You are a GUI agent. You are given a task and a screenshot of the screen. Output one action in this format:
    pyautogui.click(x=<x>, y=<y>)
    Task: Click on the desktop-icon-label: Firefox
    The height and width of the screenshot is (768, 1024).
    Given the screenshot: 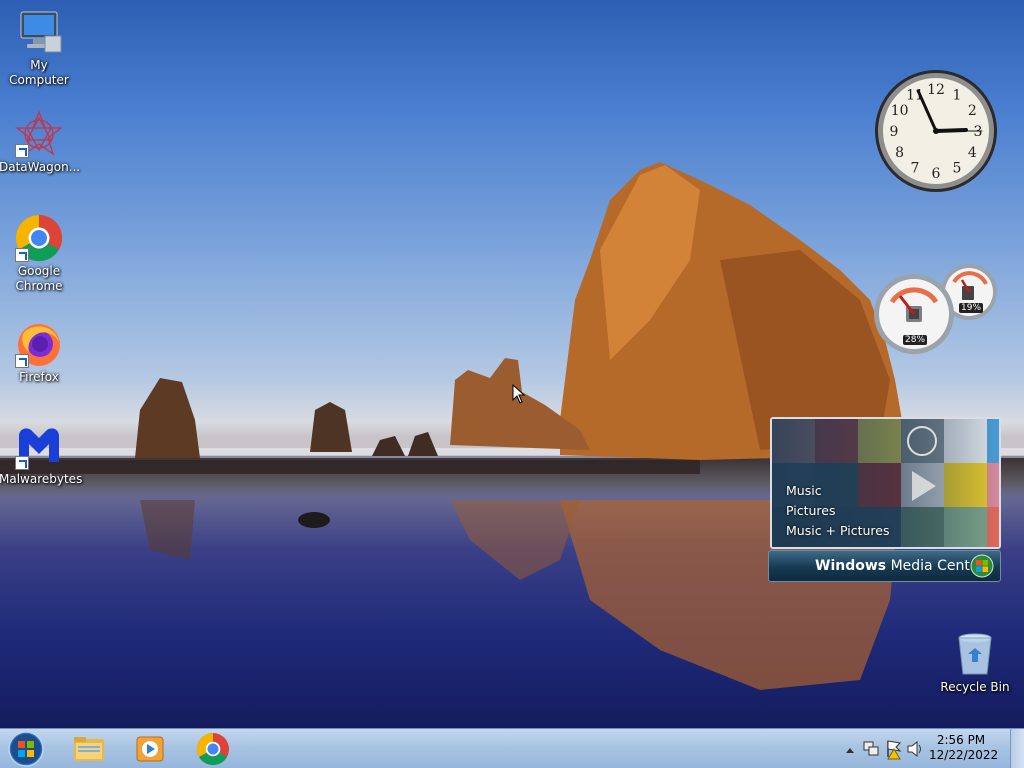 What is the action you would take?
    pyautogui.click(x=39, y=377)
    